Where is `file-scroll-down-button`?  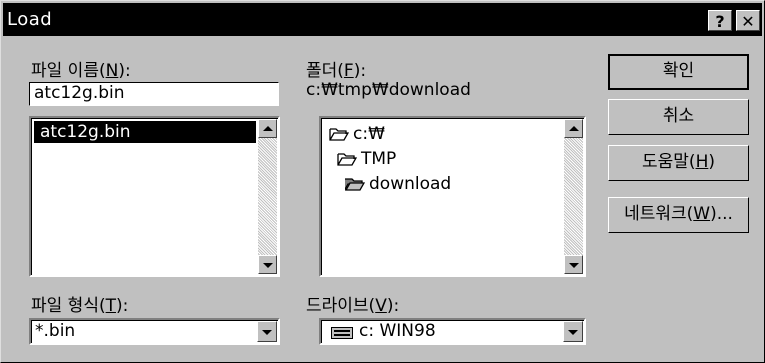 file-scroll-down-button is located at coordinates (267, 264).